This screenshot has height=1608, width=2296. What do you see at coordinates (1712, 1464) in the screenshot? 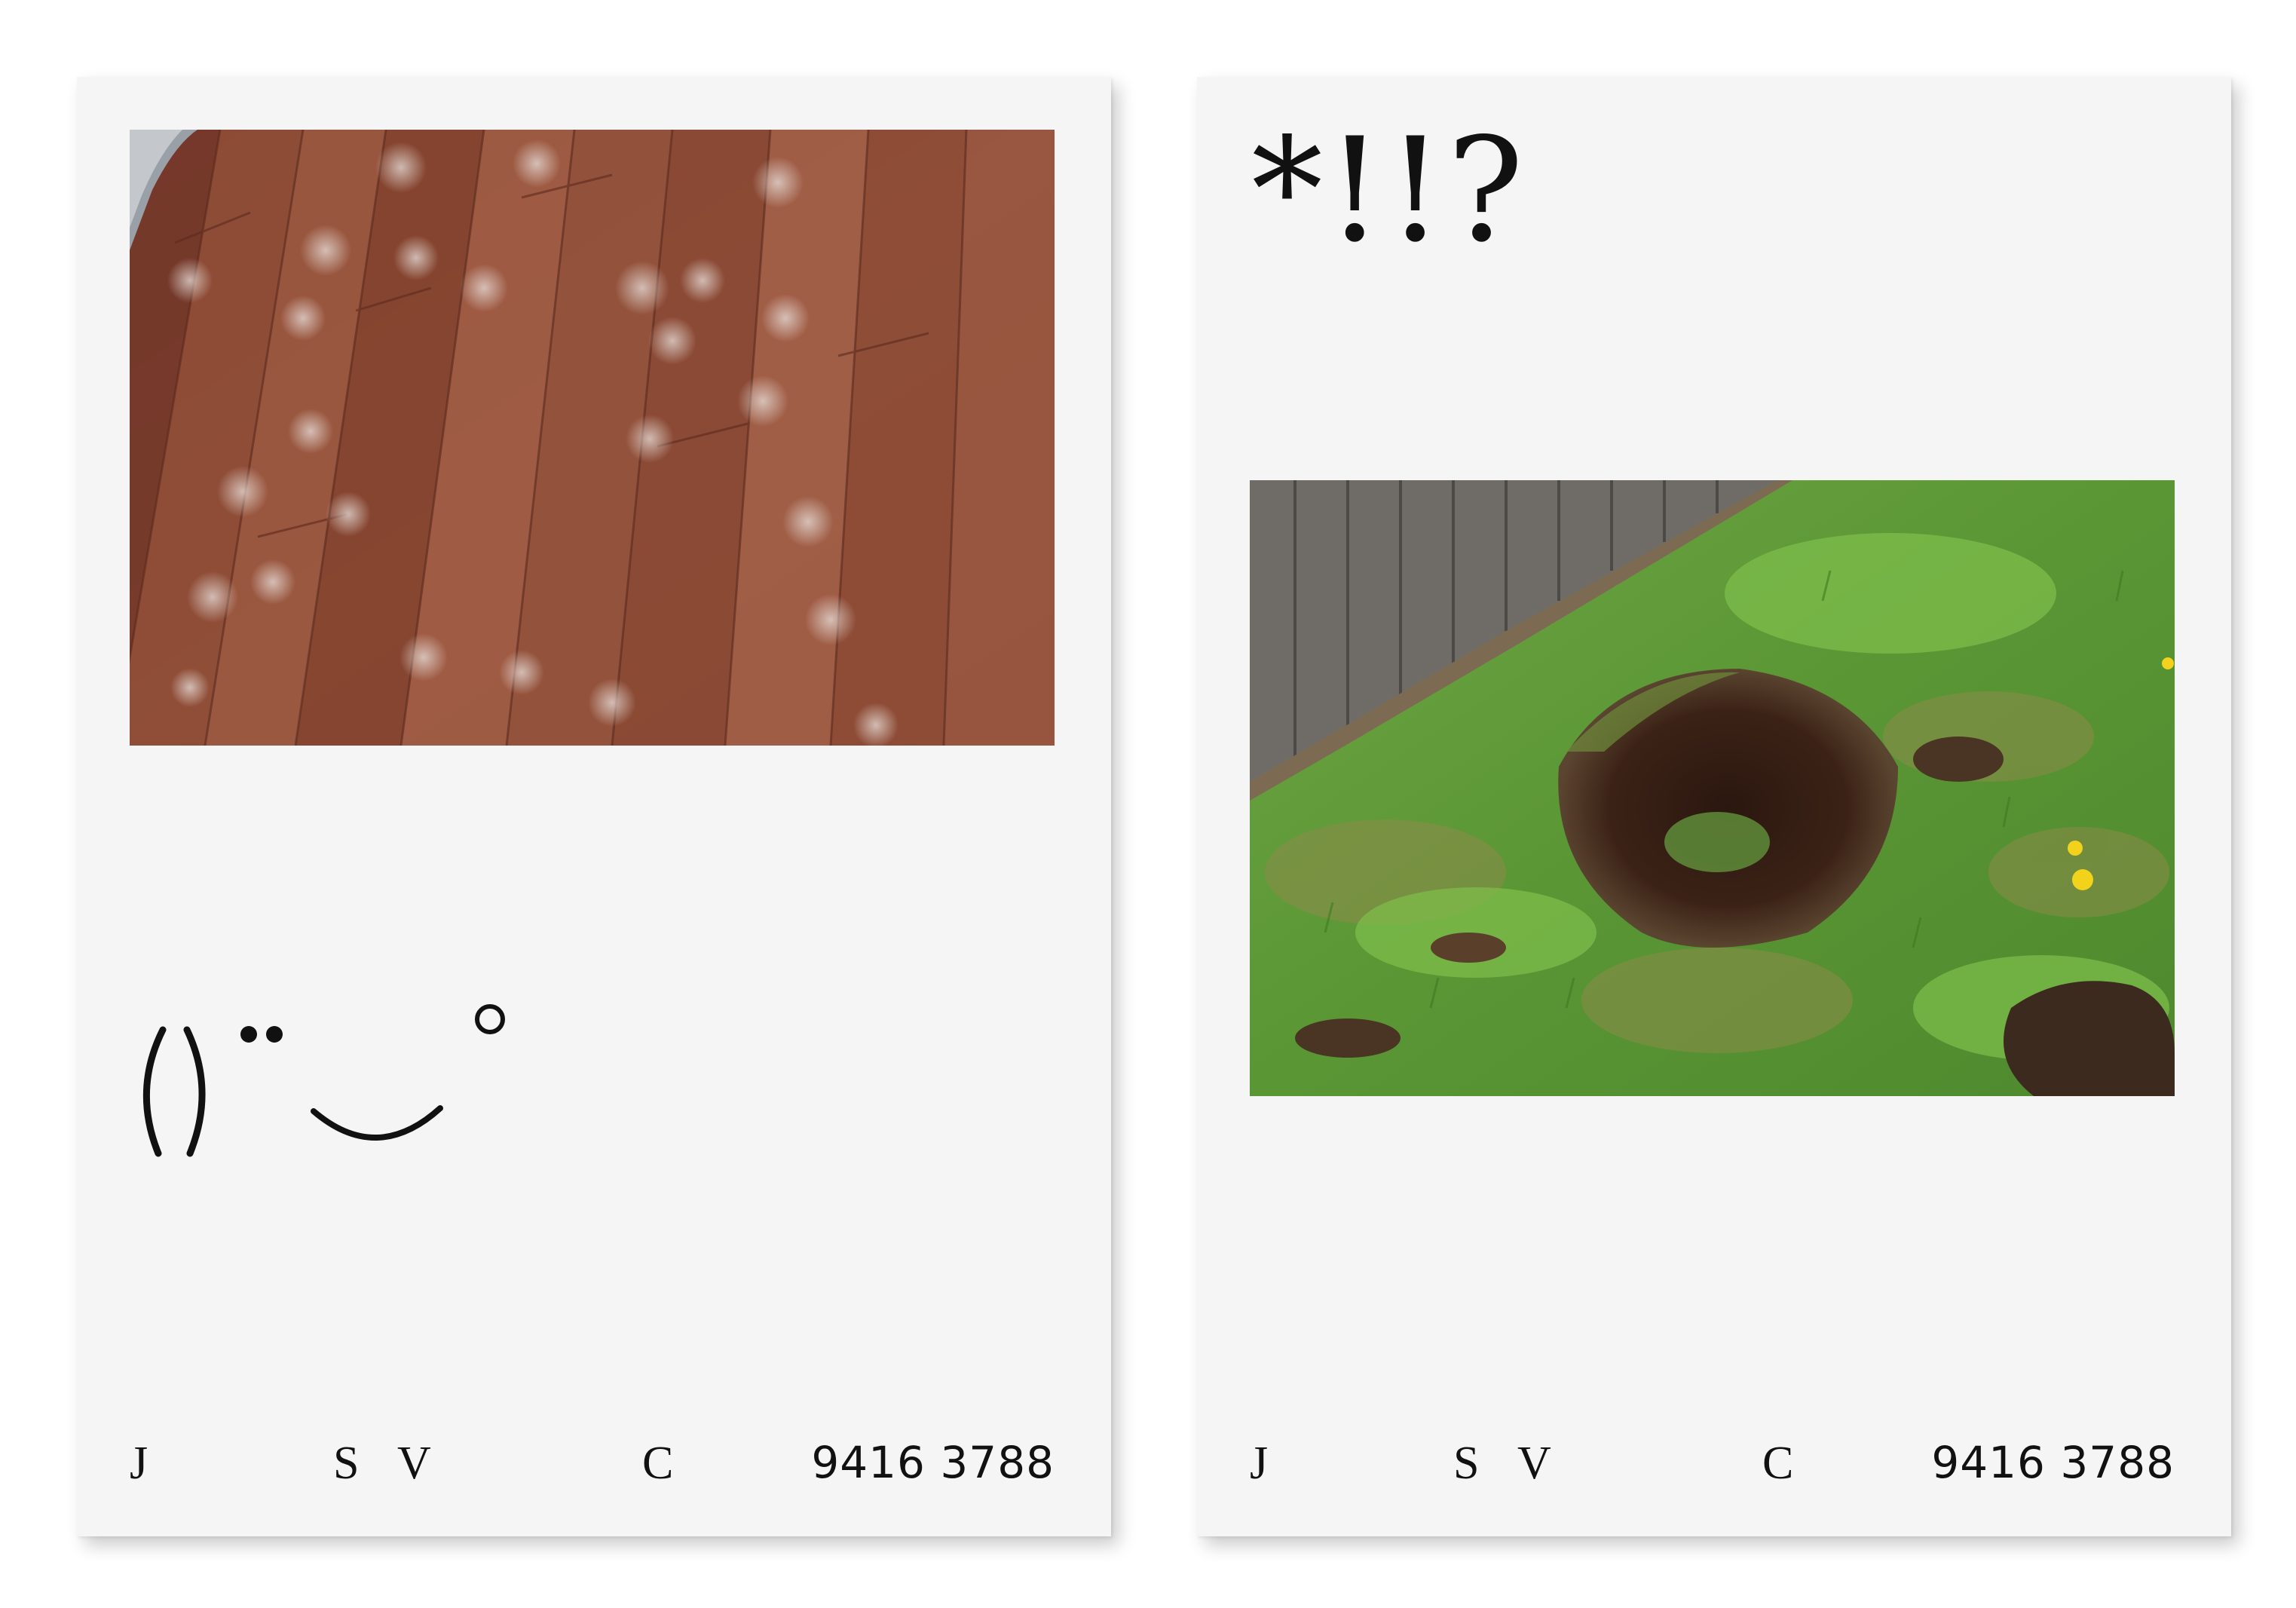
I see `right-card-footer: J S V C 9416 3788` at bounding box center [1712, 1464].